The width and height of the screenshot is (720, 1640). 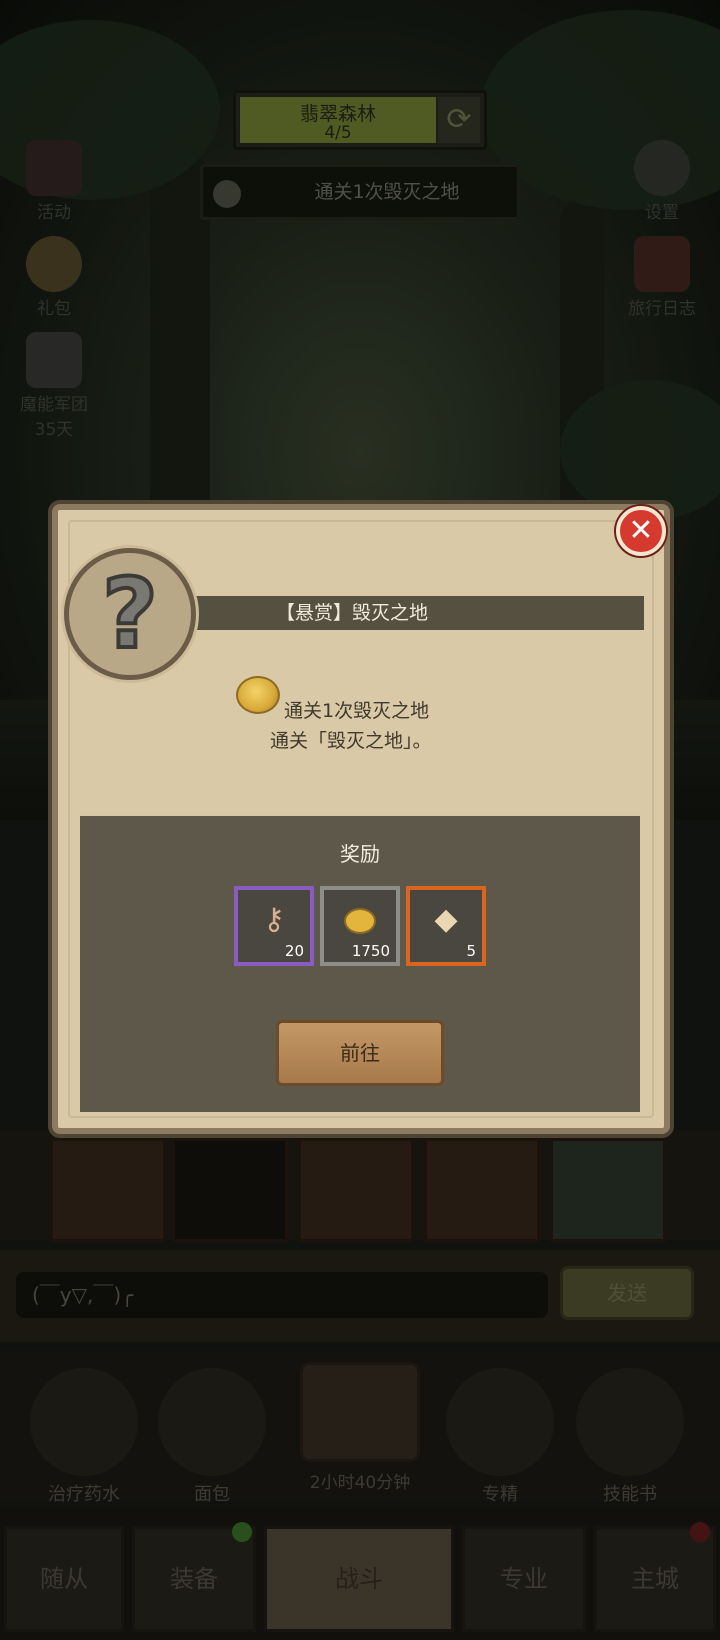 I want to click on reward-item: ◆ 5, so click(x=446, y=926).